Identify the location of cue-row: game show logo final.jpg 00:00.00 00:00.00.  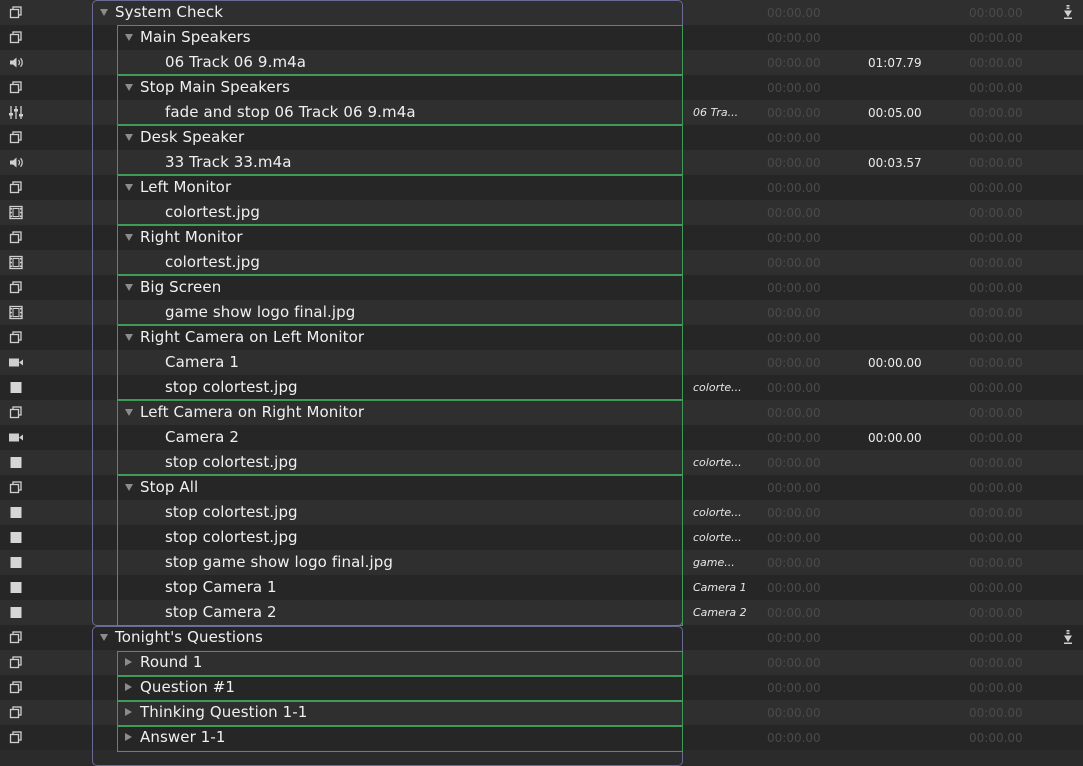
(541, 312).